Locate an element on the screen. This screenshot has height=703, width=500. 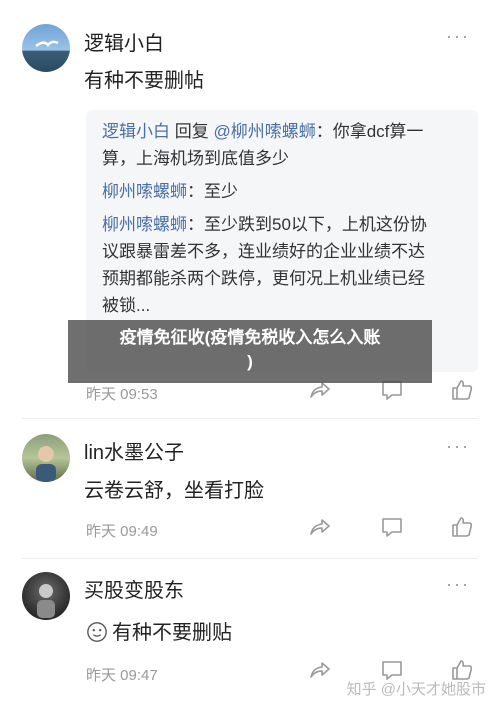
quote-user-link: 逻辑小白 is located at coordinates (136, 131).